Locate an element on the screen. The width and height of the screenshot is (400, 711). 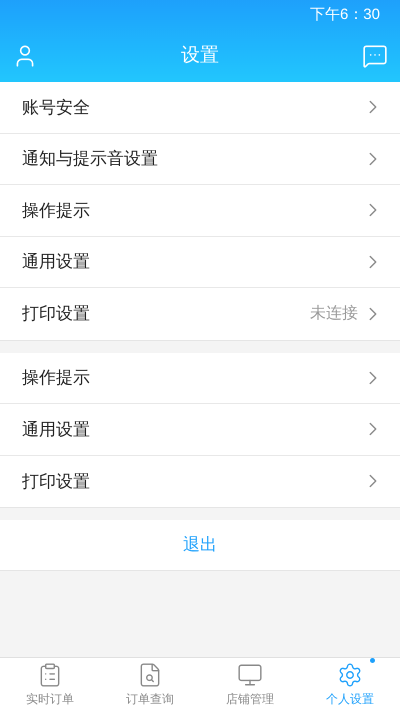
nav-tab: 店铺管理 is located at coordinates (250, 684).